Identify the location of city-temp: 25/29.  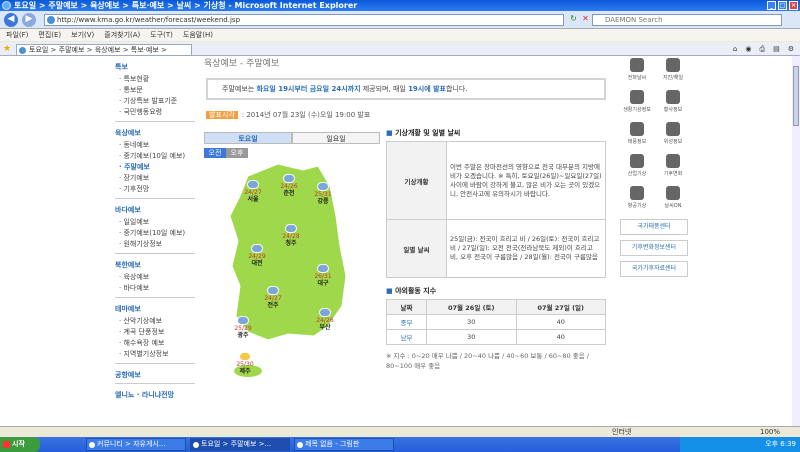
(243, 328).